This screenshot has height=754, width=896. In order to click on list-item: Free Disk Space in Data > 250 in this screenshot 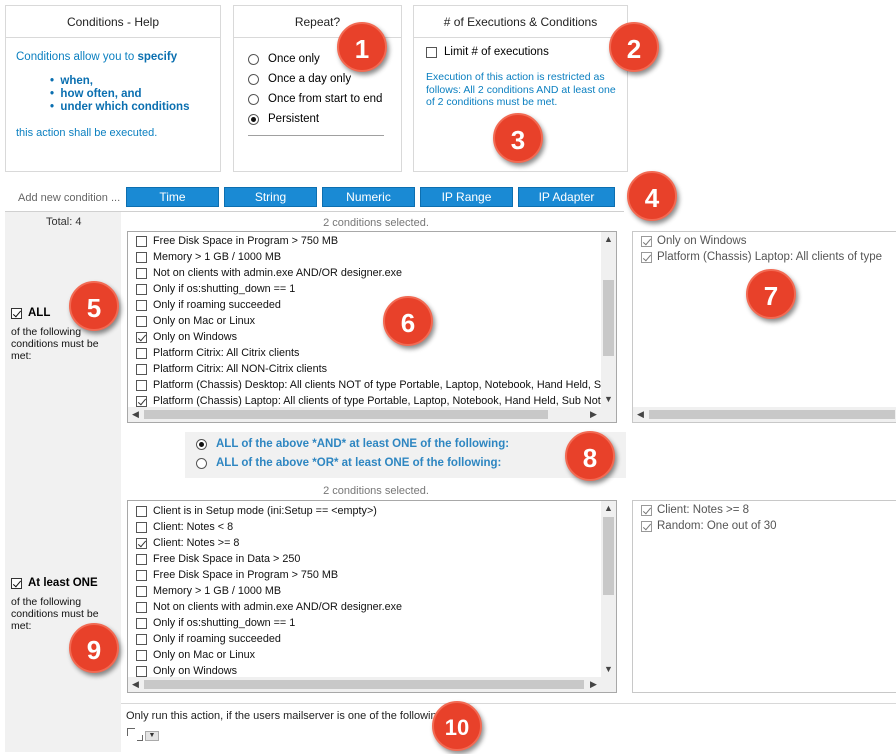, I will do `click(364, 559)`.